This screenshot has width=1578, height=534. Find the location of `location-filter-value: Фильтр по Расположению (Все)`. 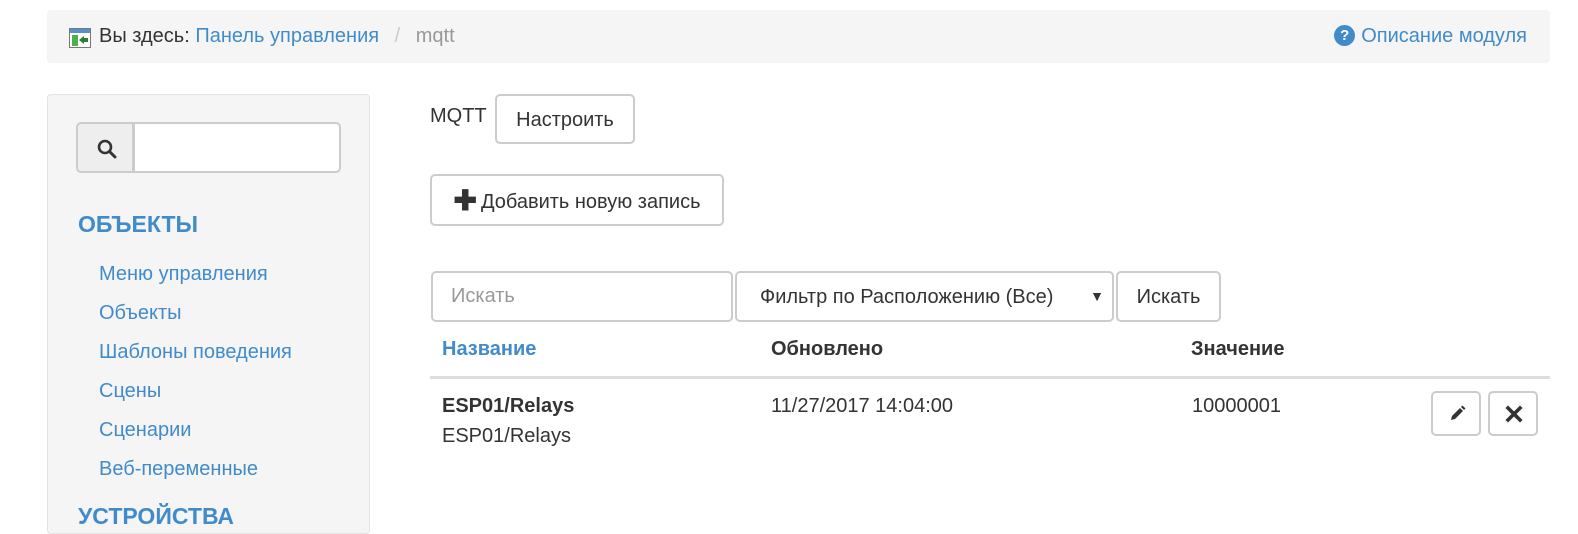

location-filter-value: Фильтр по Расположению (Все) is located at coordinates (907, 297).